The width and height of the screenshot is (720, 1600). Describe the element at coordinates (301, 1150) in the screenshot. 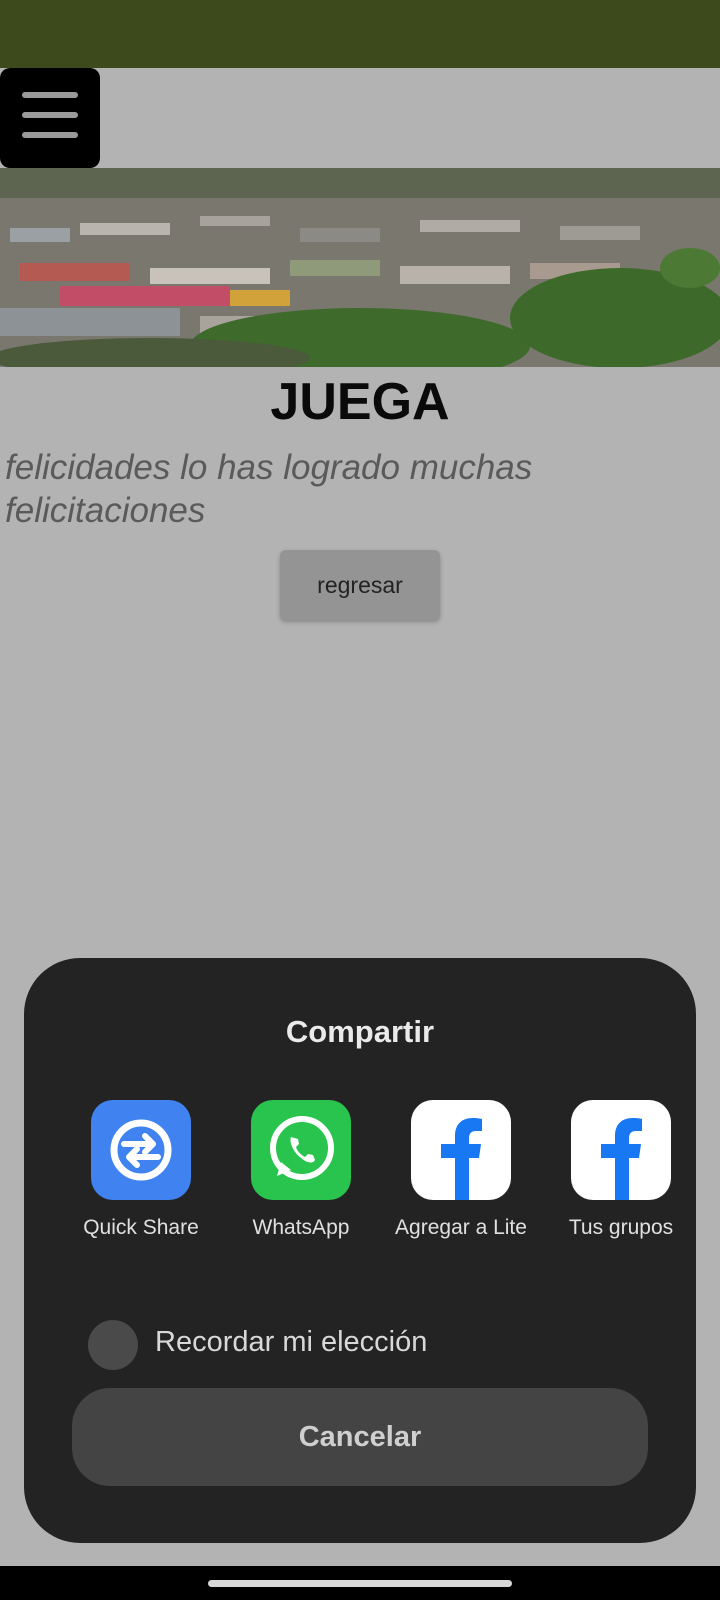

I see `whatsapp-icon` at that location.